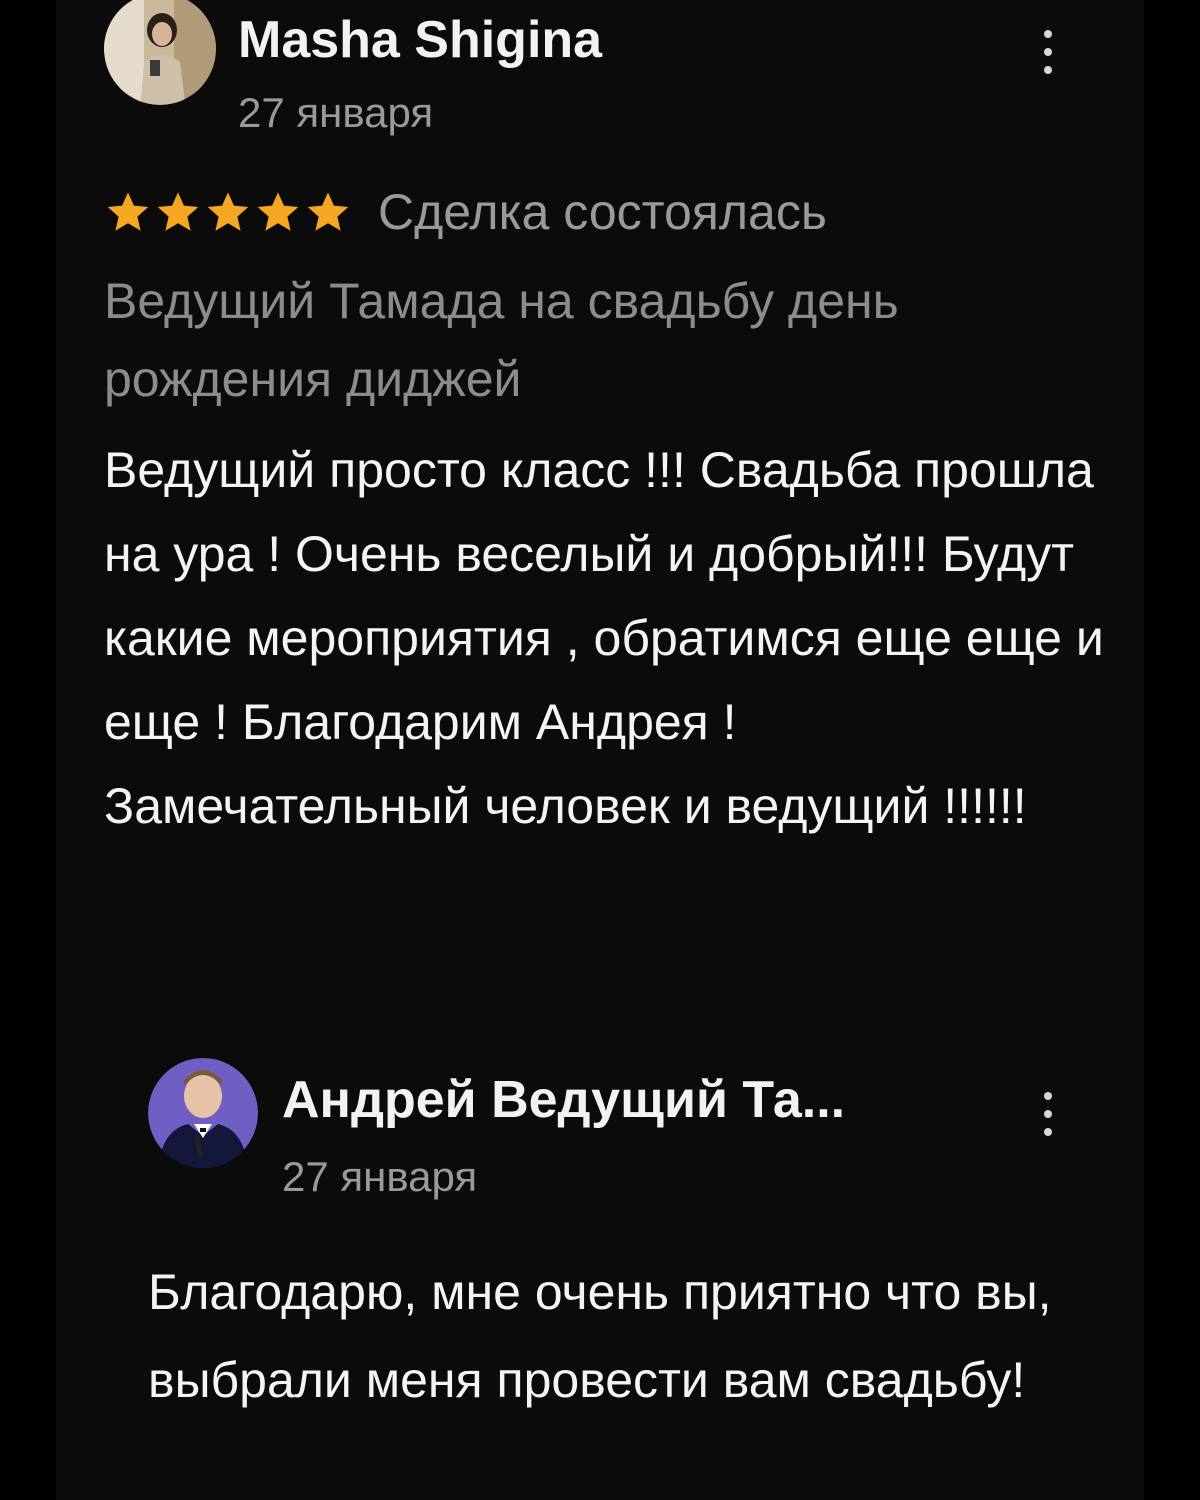 The width and height of the screenshot is (1200, 1500). I want to click on reply-date: 27 января, so click(380, 1176).